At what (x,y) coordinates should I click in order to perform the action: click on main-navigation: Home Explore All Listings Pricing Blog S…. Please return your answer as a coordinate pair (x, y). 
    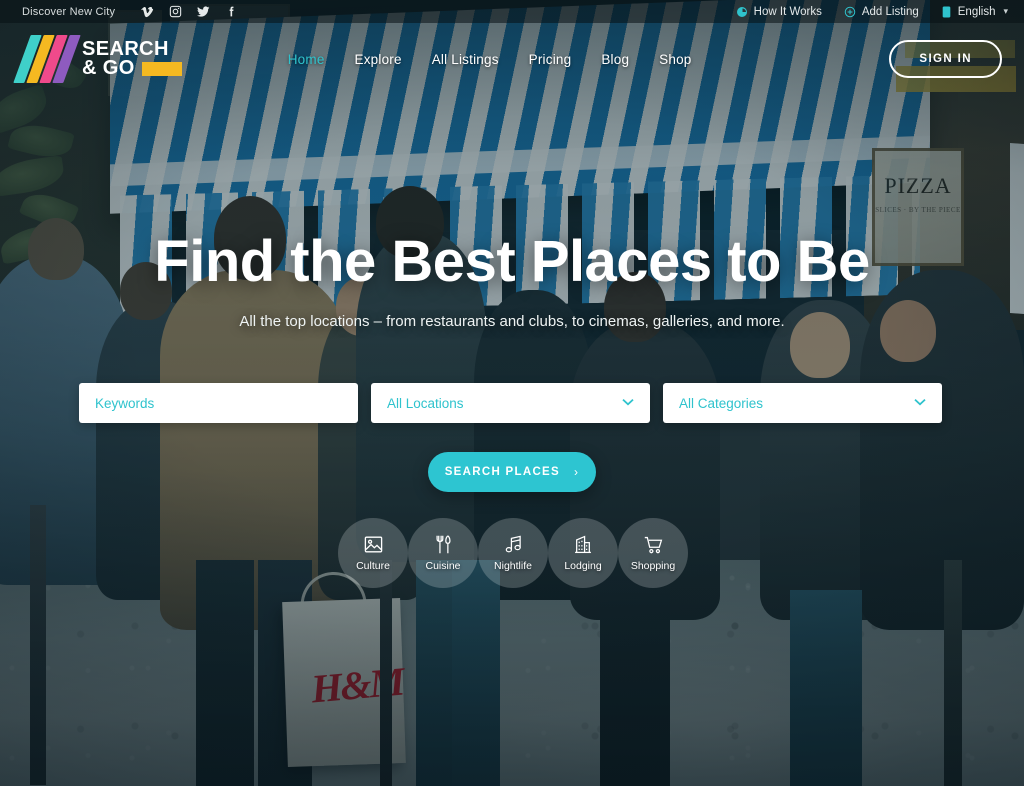
    Looking at the image, I should click on (490, 59).